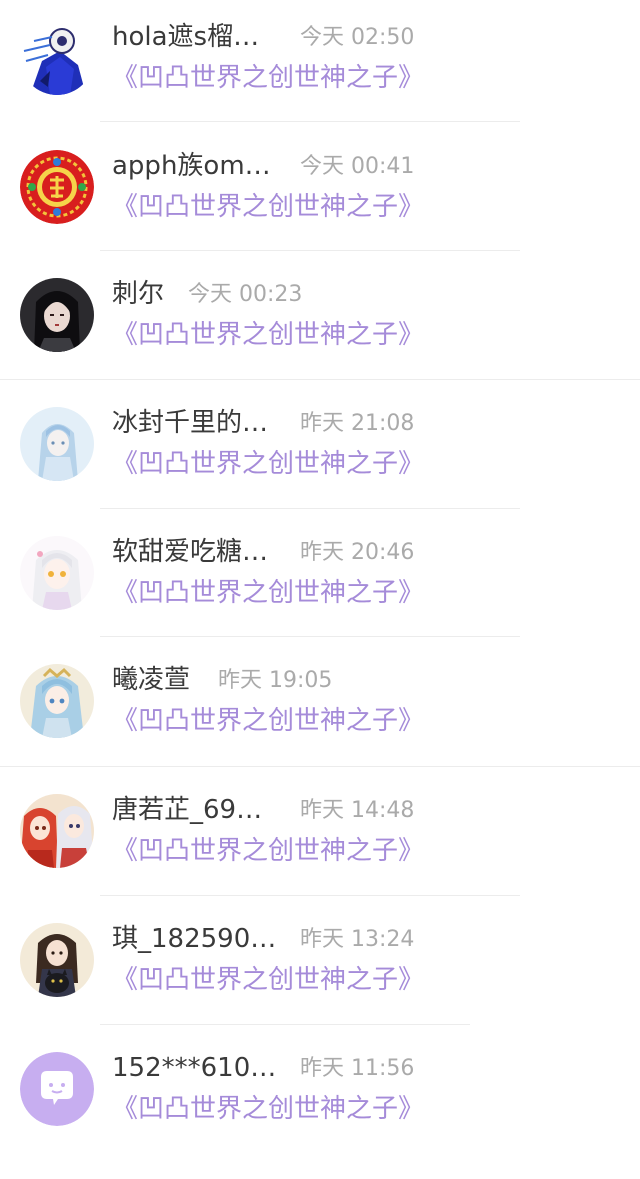 Image resolution: width=640 pixels, height=1179 pixels. Describe the element at coordinates (357, 423) in the screenshot. I see `message-time: 昨天 21:08` at that location.